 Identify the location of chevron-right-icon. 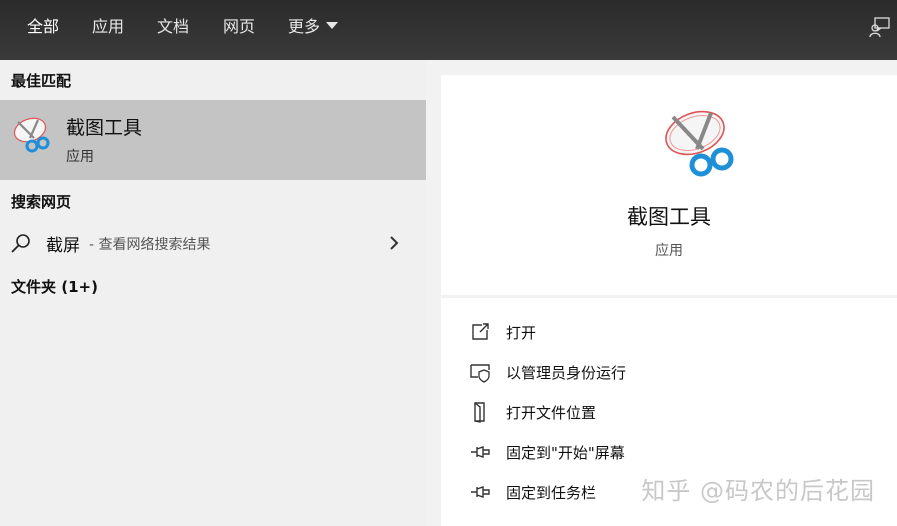
(394, 243).